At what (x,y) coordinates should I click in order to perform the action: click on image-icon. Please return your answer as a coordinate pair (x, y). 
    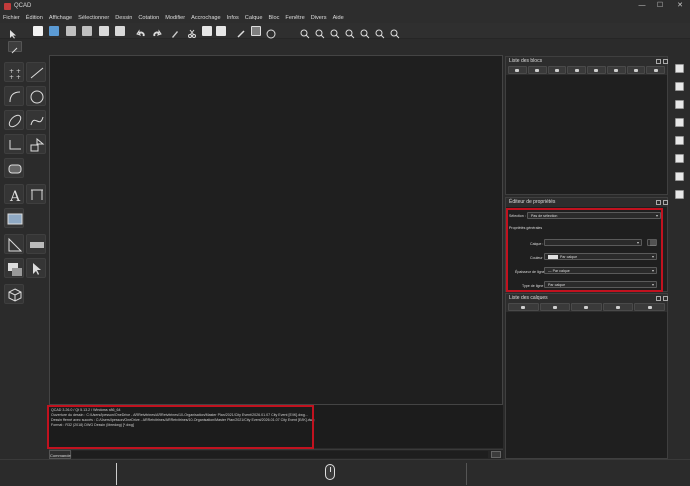
    Looking at the image, I should click on (256, 31).